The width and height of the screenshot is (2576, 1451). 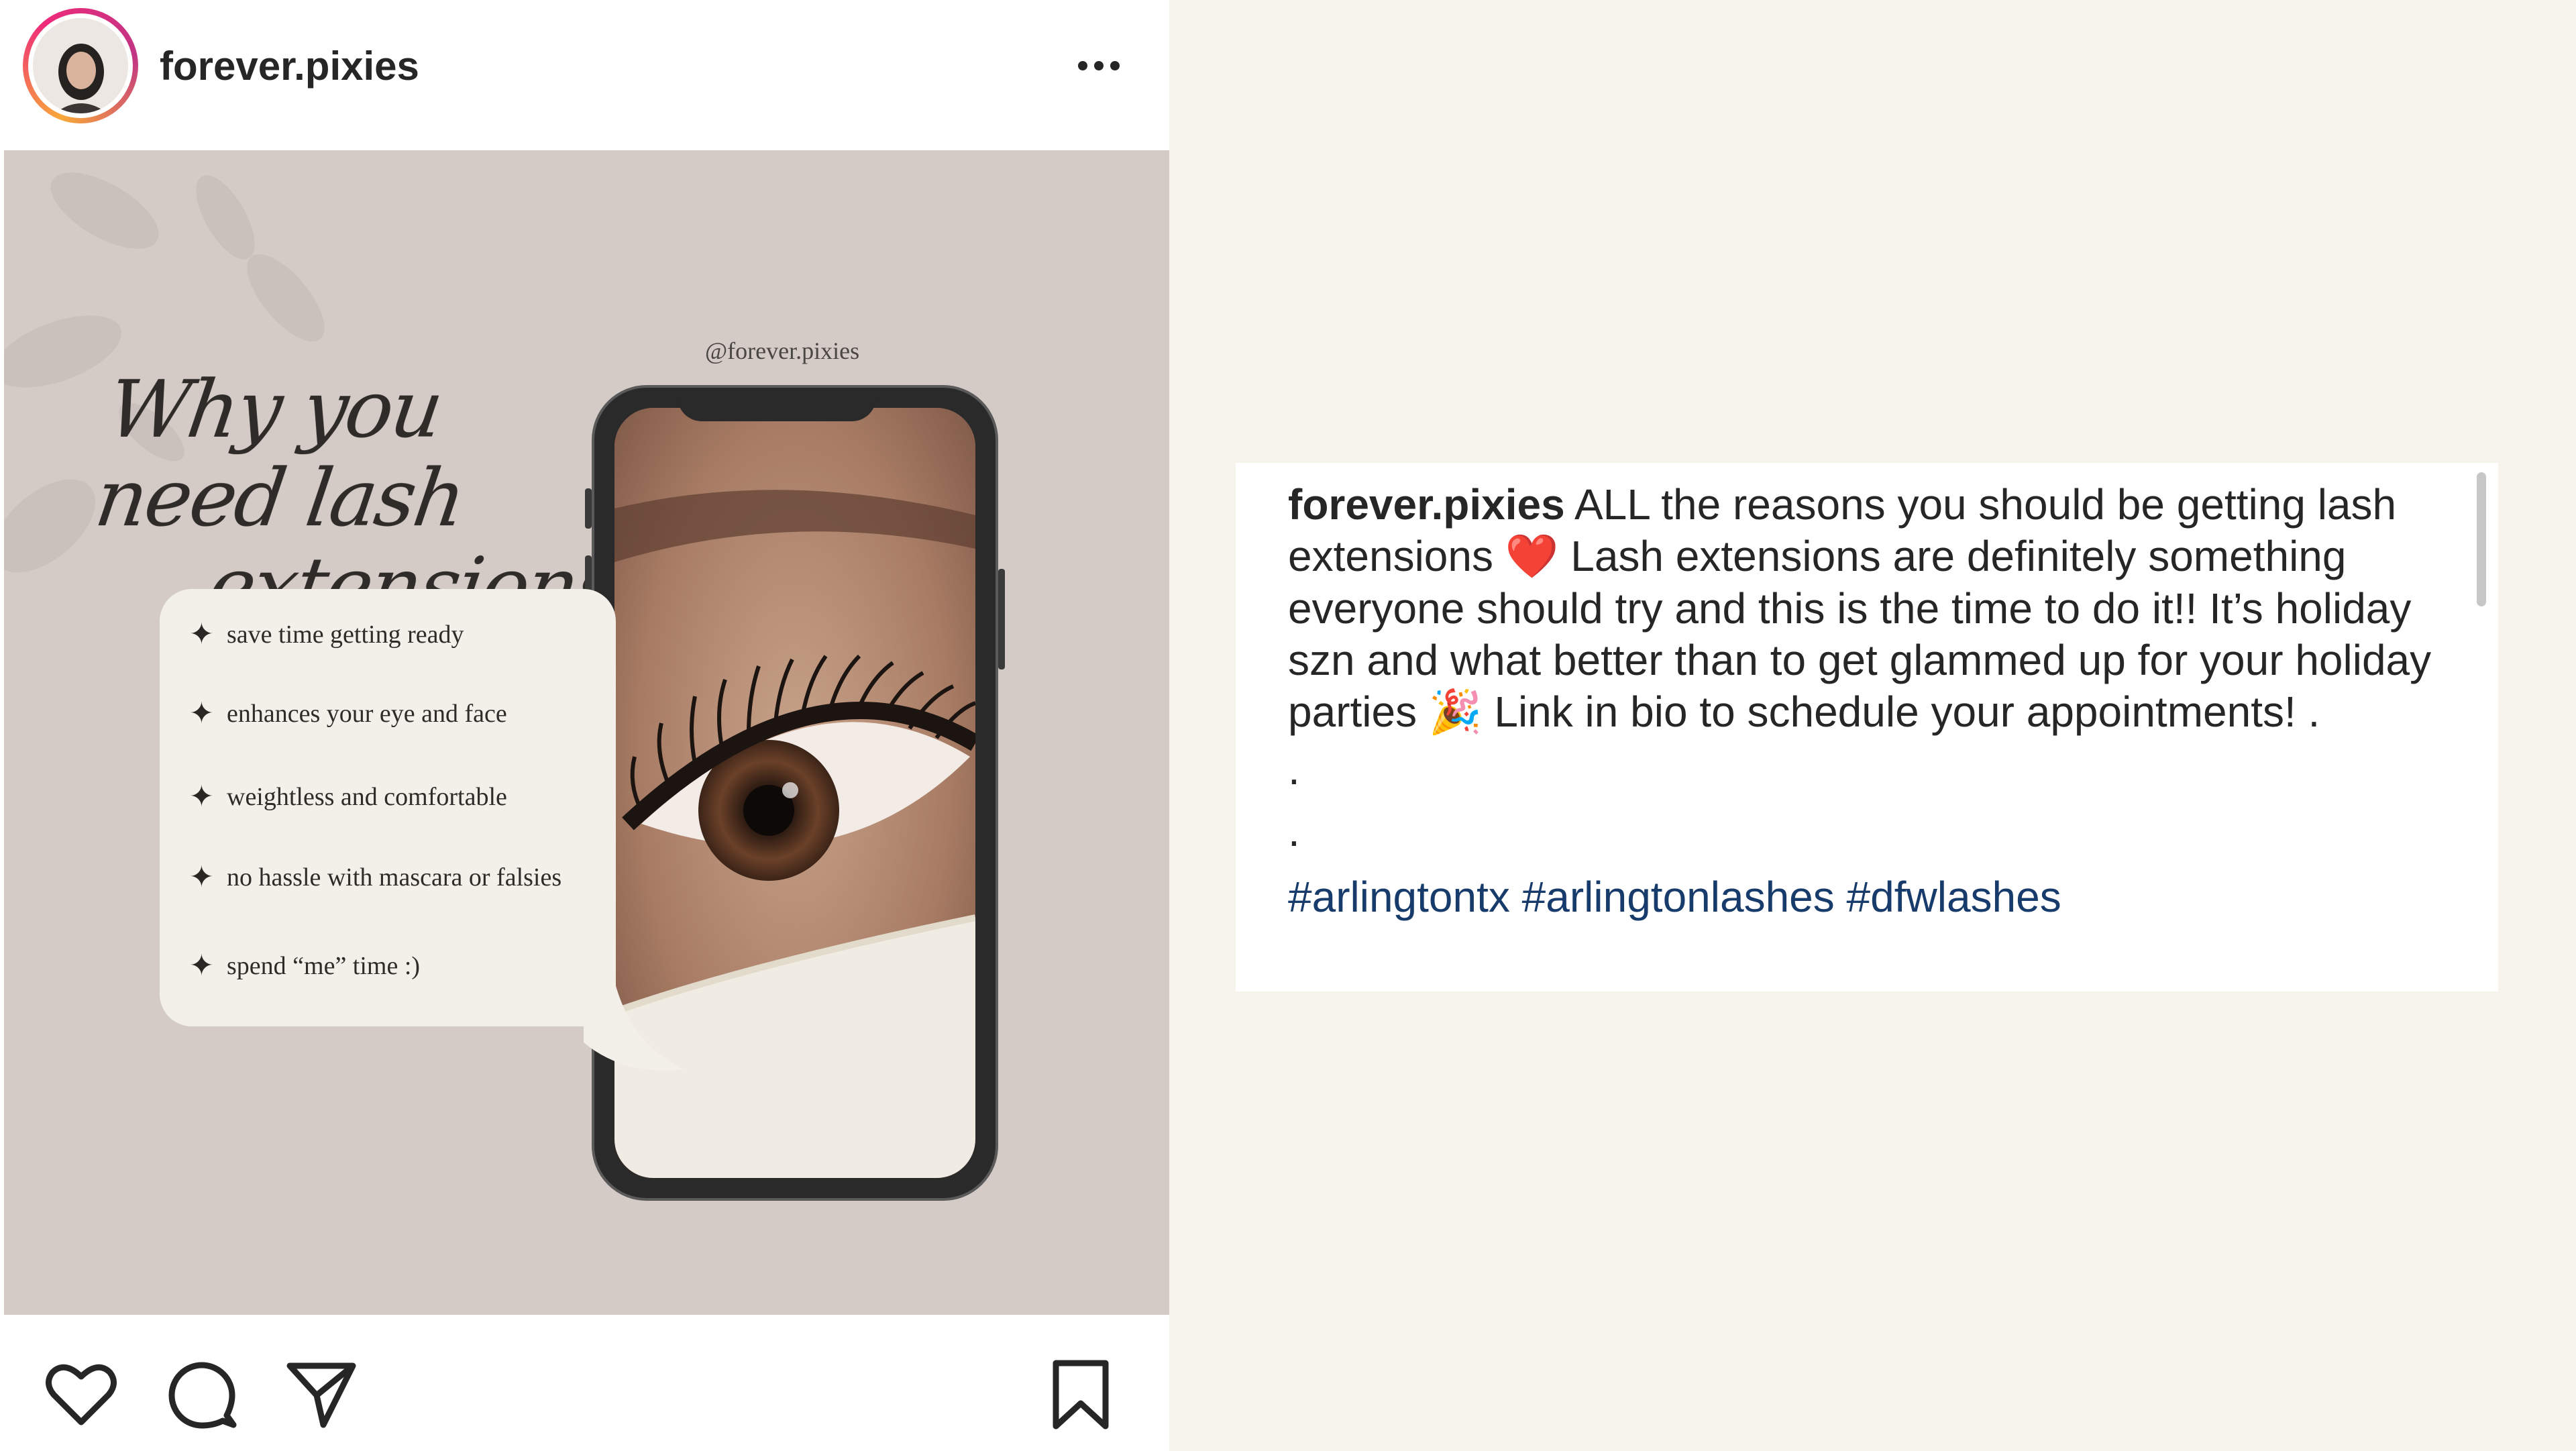 I want to click on benefit-item: ✦ weightless and comfortable, so click(x=348, y=796).